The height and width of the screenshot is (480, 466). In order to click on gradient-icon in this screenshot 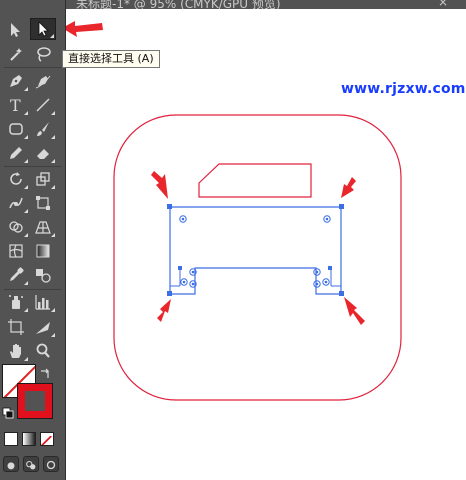, I will do `click(43, 251)`.